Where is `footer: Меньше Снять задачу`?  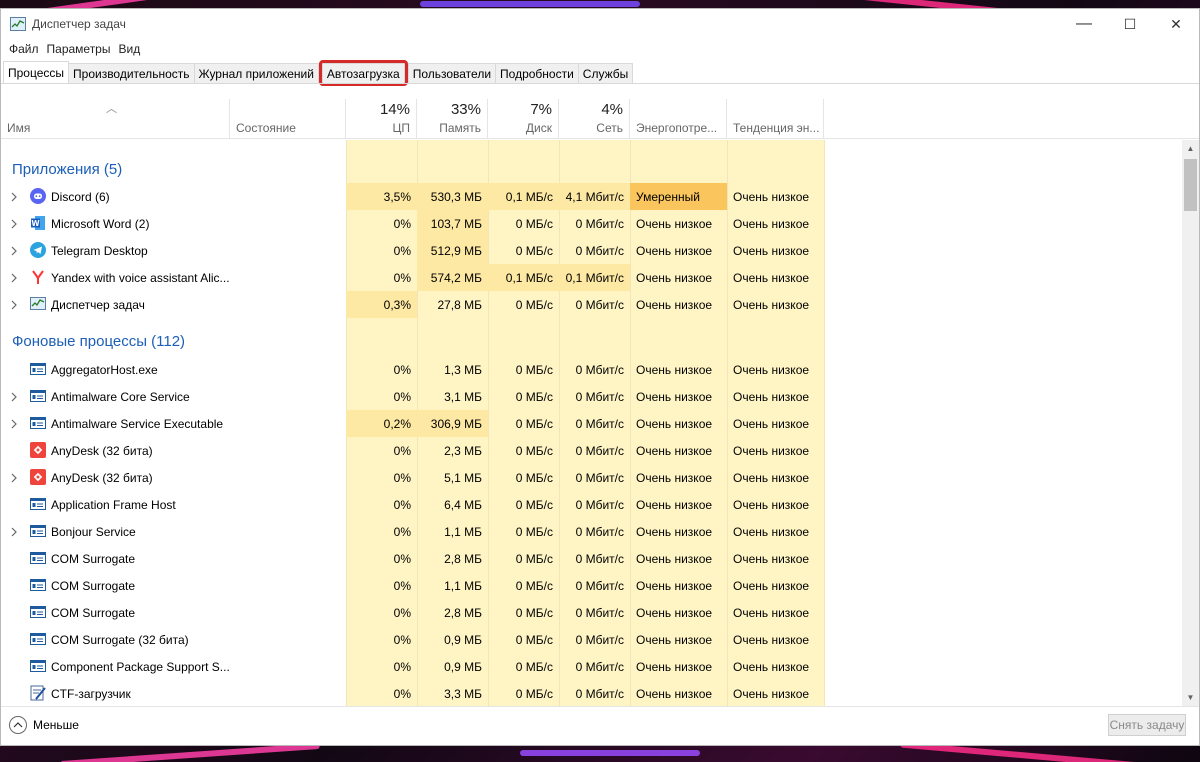
footer: Меньше Снять задачу is located at coordinates (600, 725).